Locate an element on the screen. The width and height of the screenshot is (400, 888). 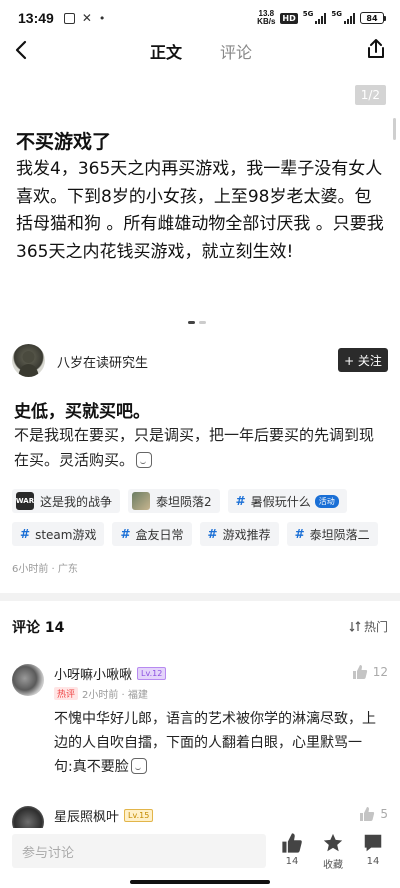
tag-game-titanfall2: 泰坦陨落2 is located at coordinates (174, 501).